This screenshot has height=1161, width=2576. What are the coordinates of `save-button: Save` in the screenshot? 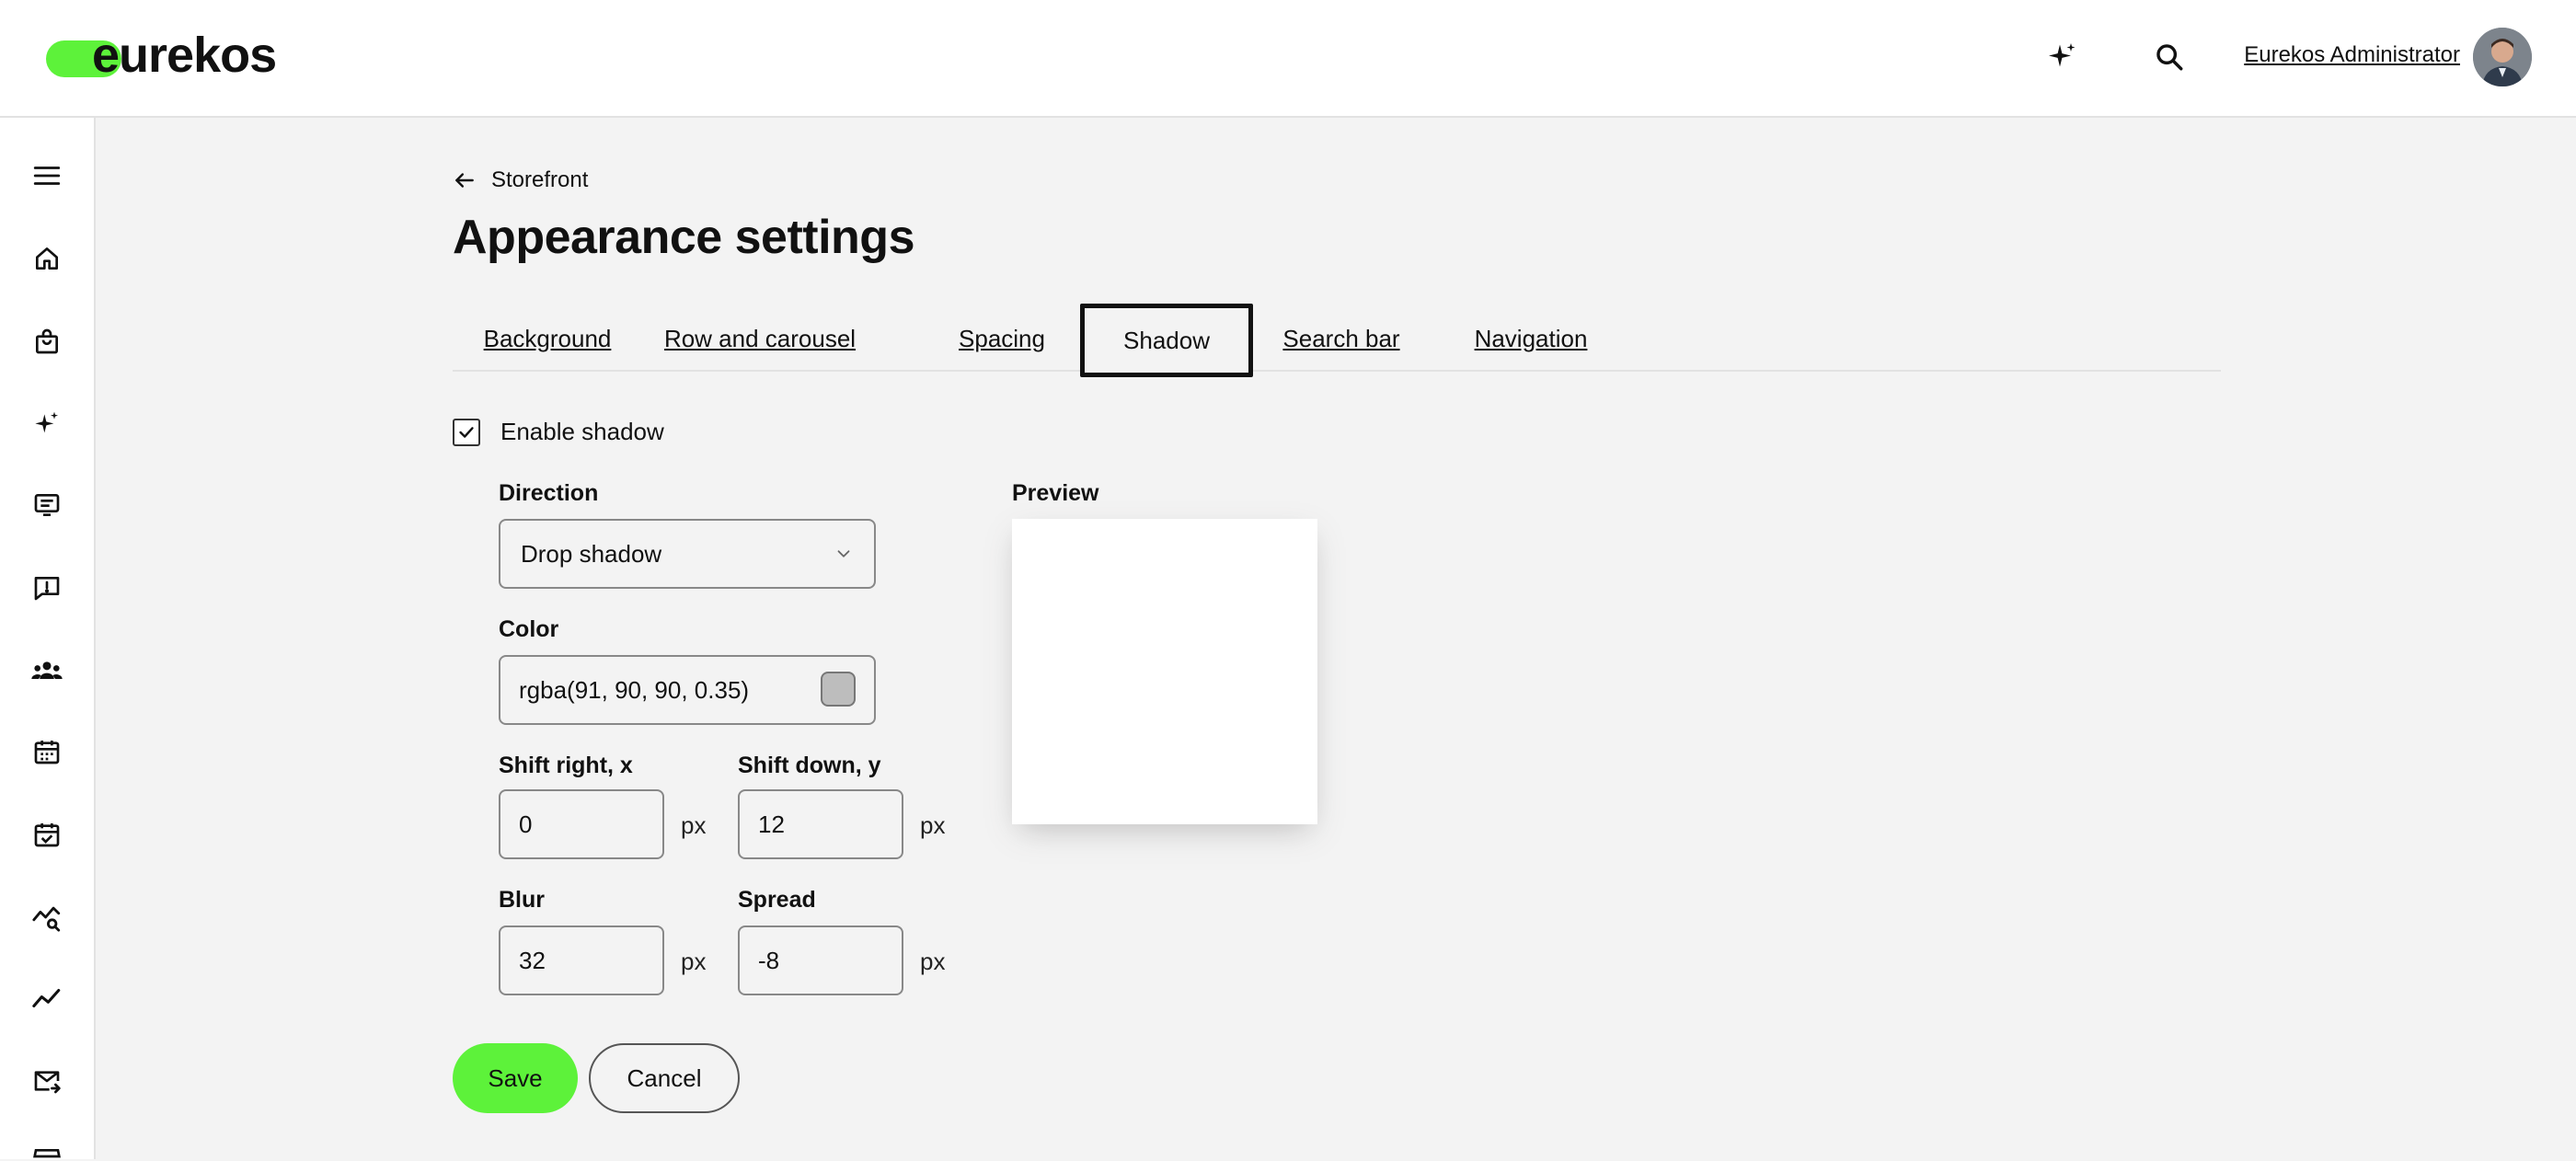 It's located at (515, 1078).